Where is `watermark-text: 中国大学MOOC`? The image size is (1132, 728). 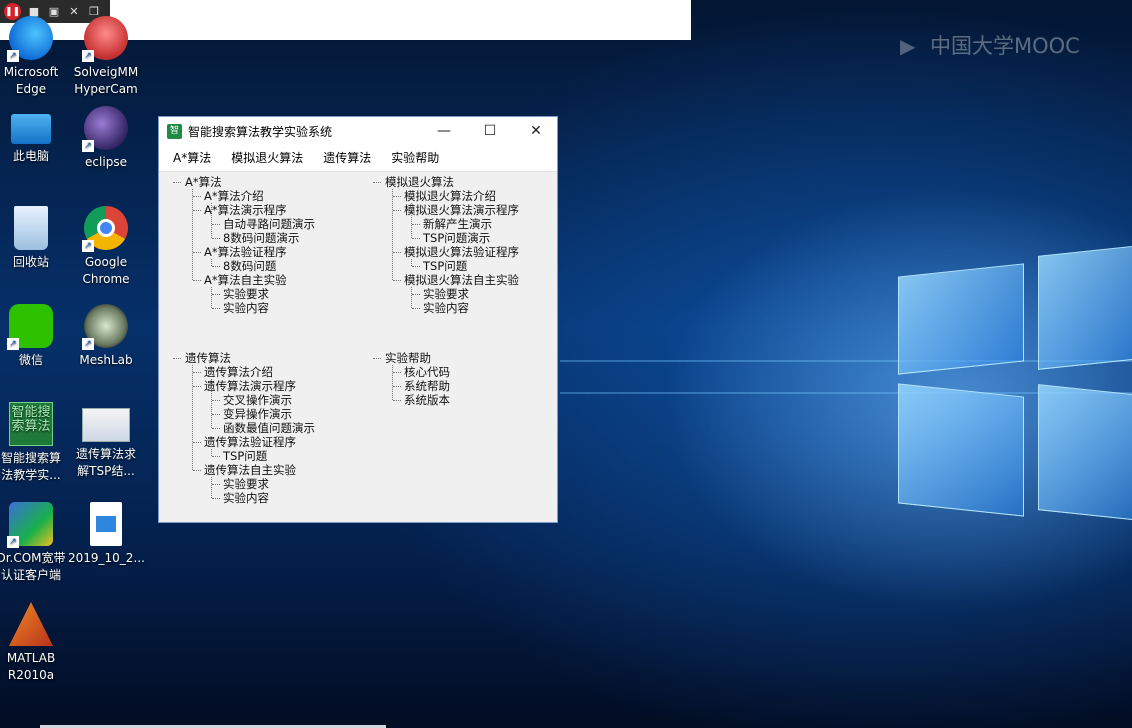 watermark-text: 中国大学MOOC is located at coordinates (1005, 46).